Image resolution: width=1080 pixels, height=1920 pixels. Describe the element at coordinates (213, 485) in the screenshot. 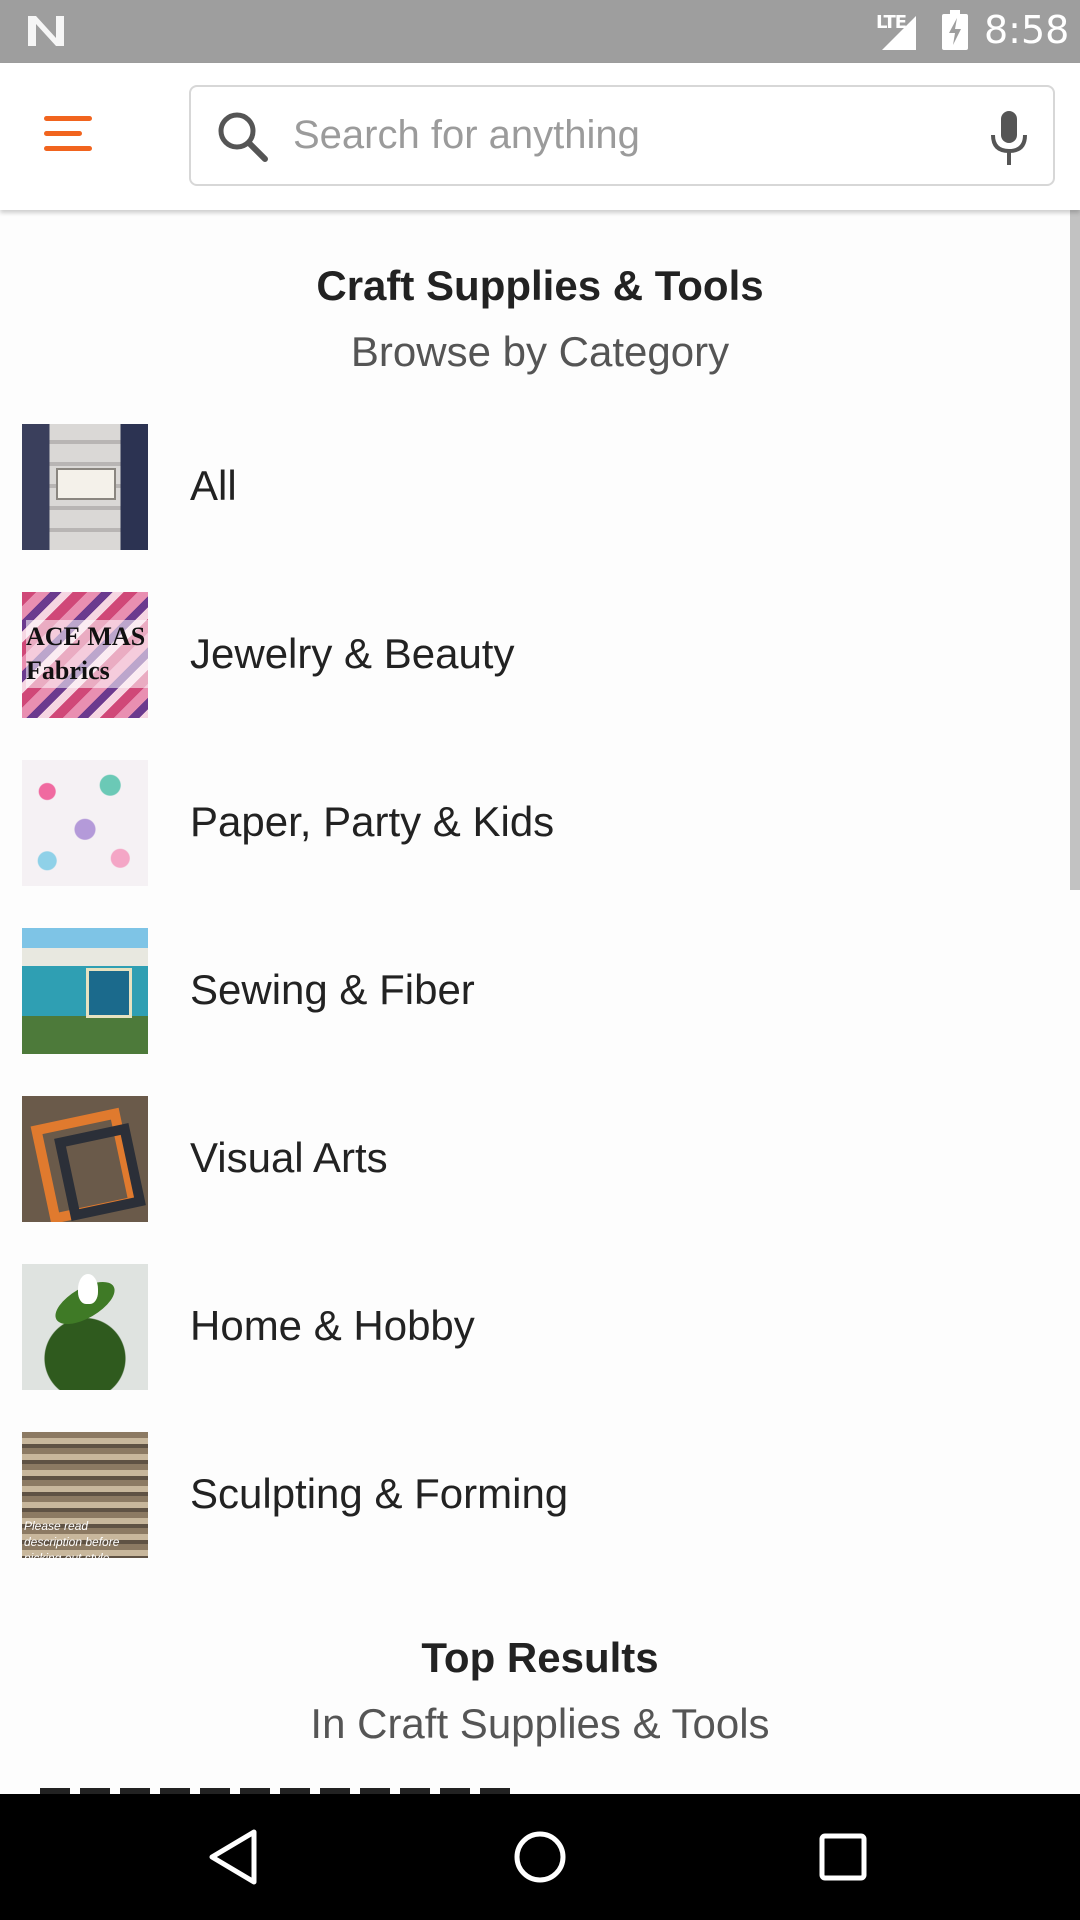

I see `category-label: All` at that location.